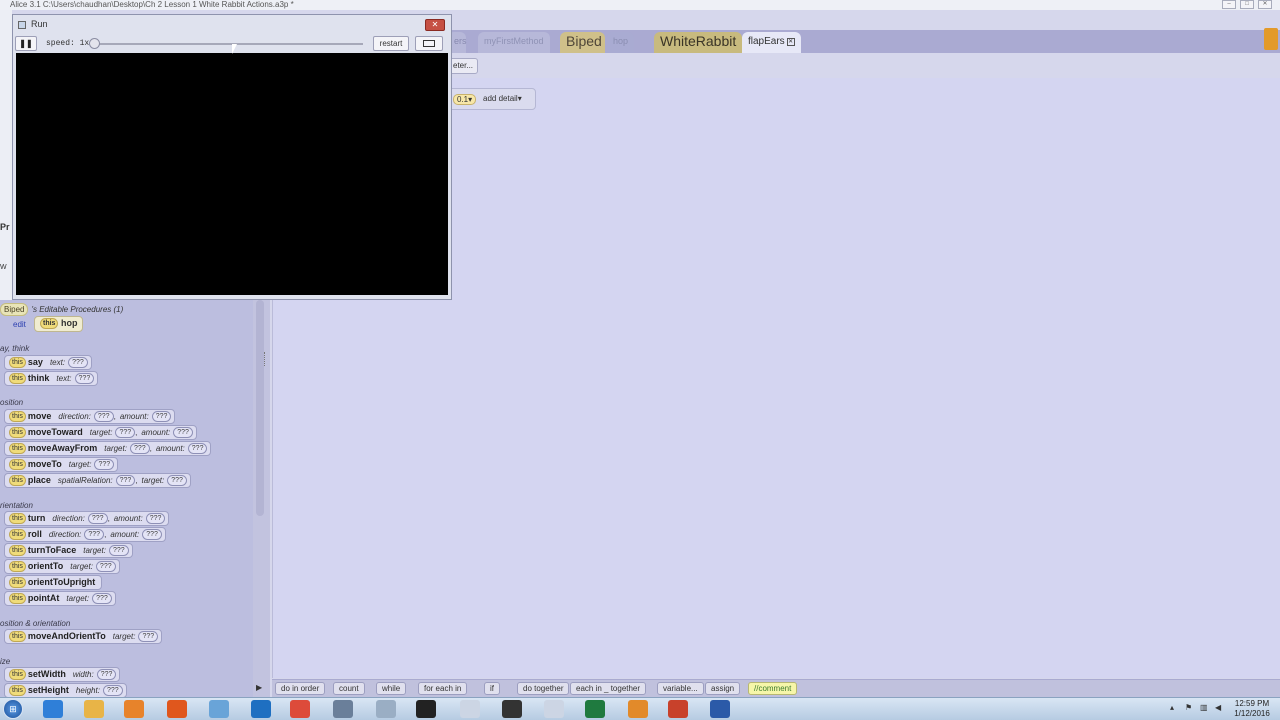 Image resolution: width=1280 pixels, height=720 pixels. Describe the element at coordinates (260, 408) in the screenshot. I see `palette-scrollbar` at that location.